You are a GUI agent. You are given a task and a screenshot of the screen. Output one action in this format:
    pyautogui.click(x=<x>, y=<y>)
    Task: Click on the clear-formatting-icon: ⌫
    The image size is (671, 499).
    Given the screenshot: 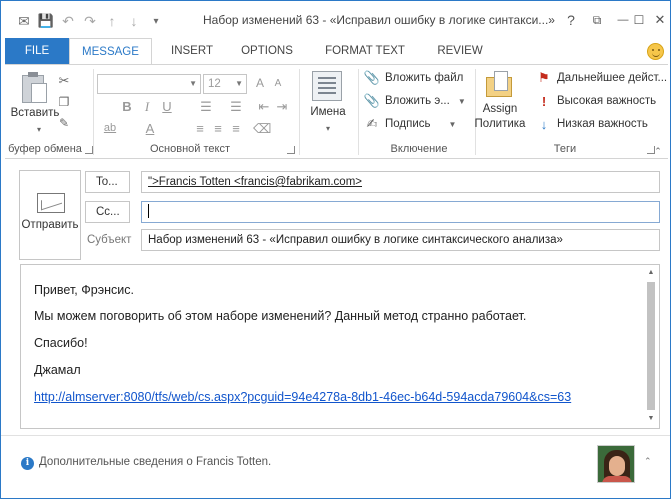 What is the action you would take?
    pyautogui.click(x=262, y=129)
    